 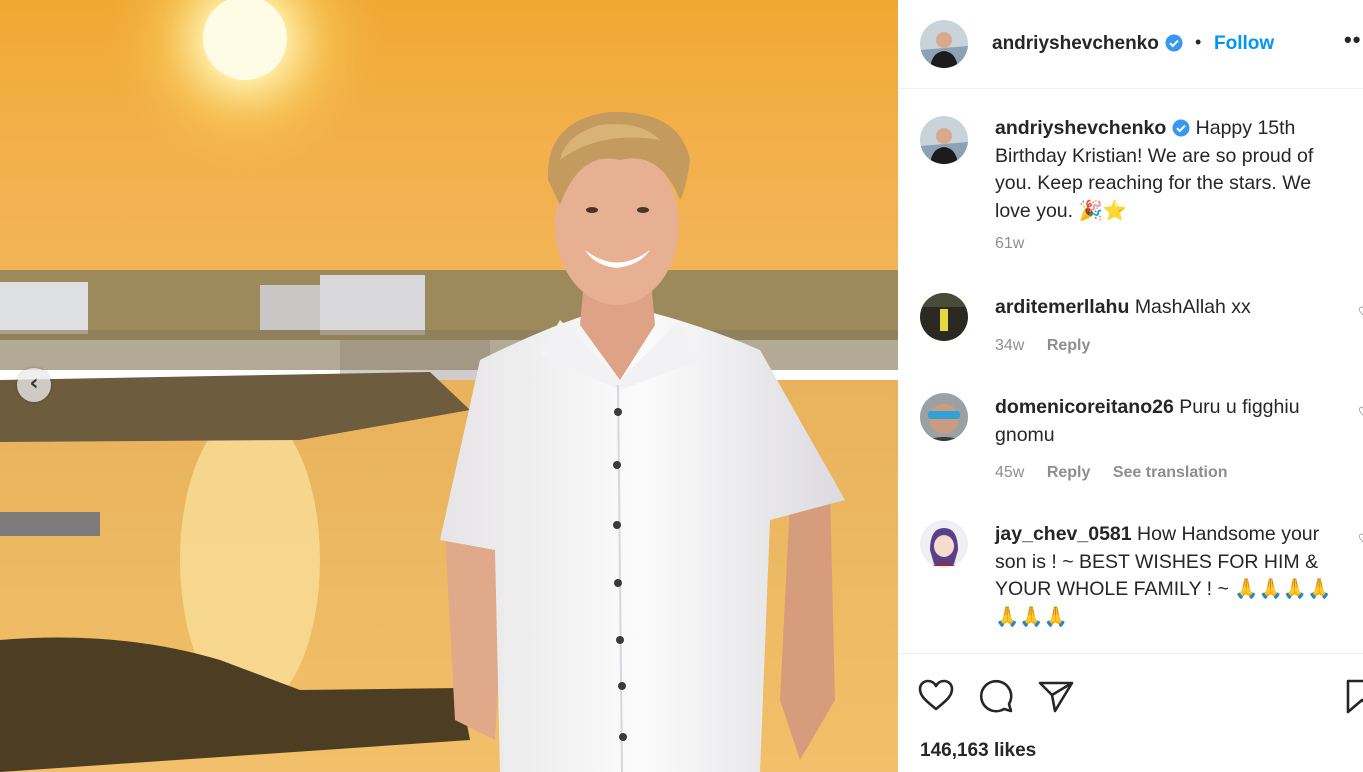 I want to click on previous-photo-button: ‹, so click(x=34, y=385).